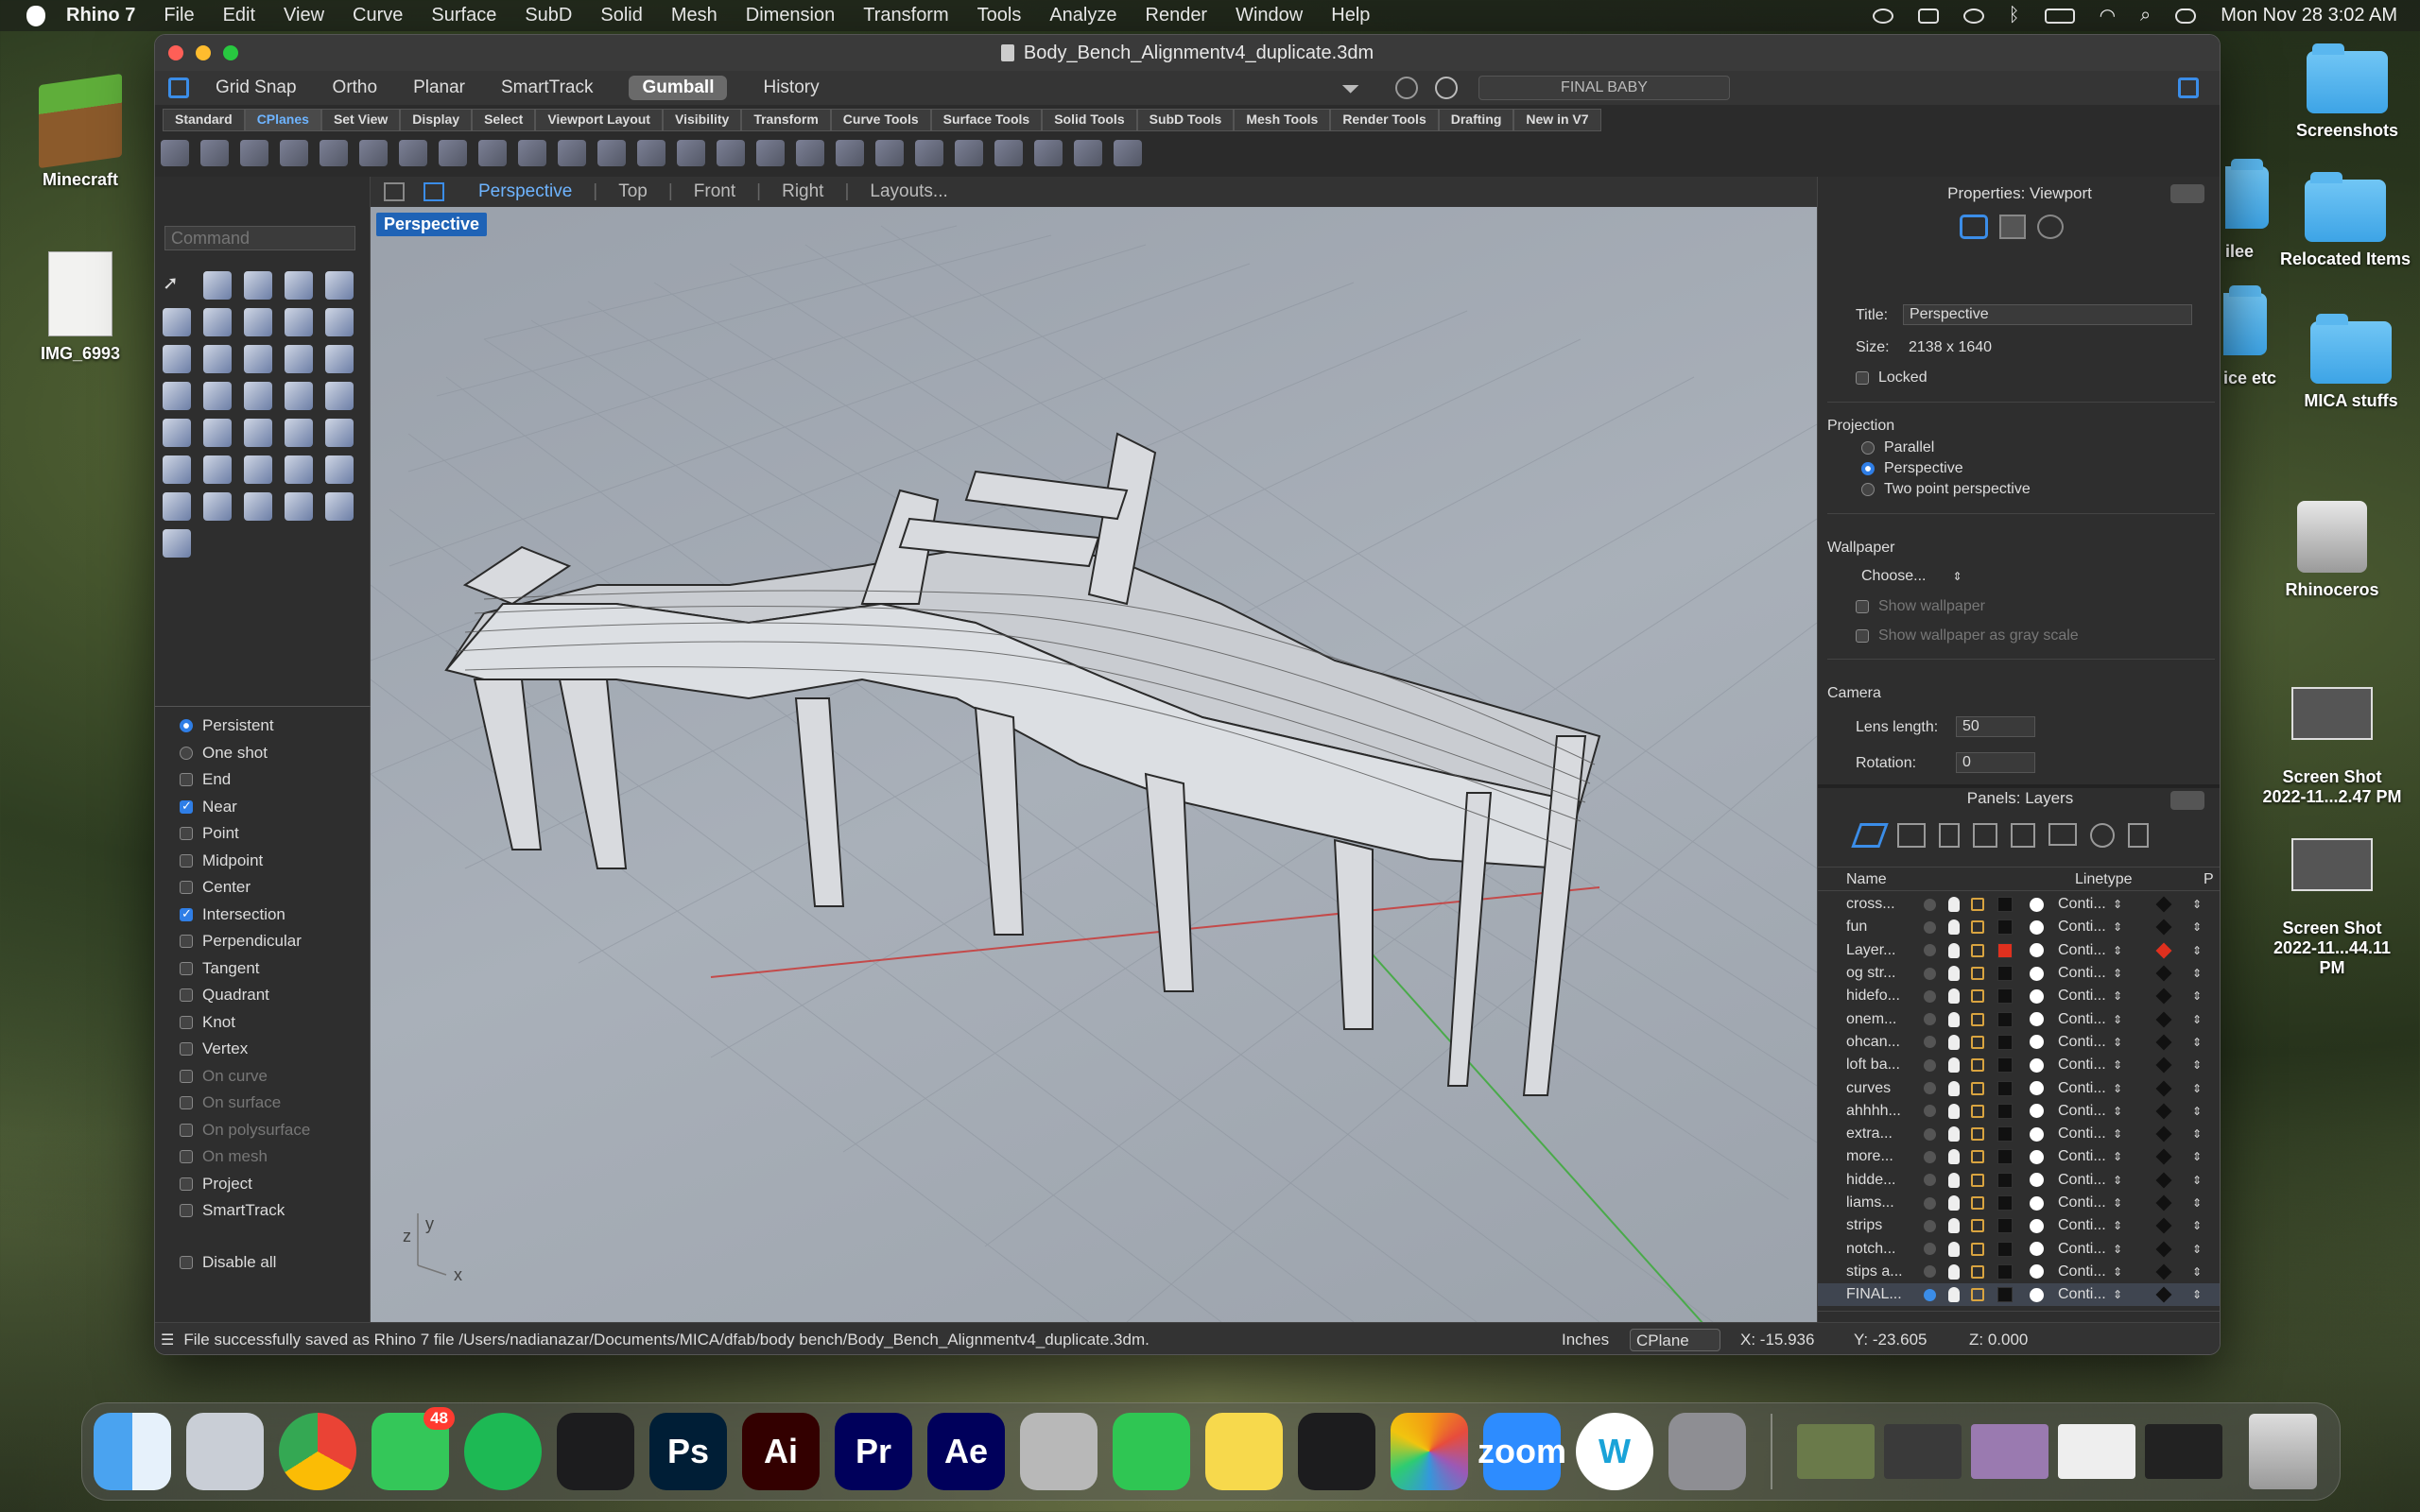  Describe the element at coordinates (263, 941) in the screenshot. I see `osnap-perpendicular: Perpendicular` at that location.